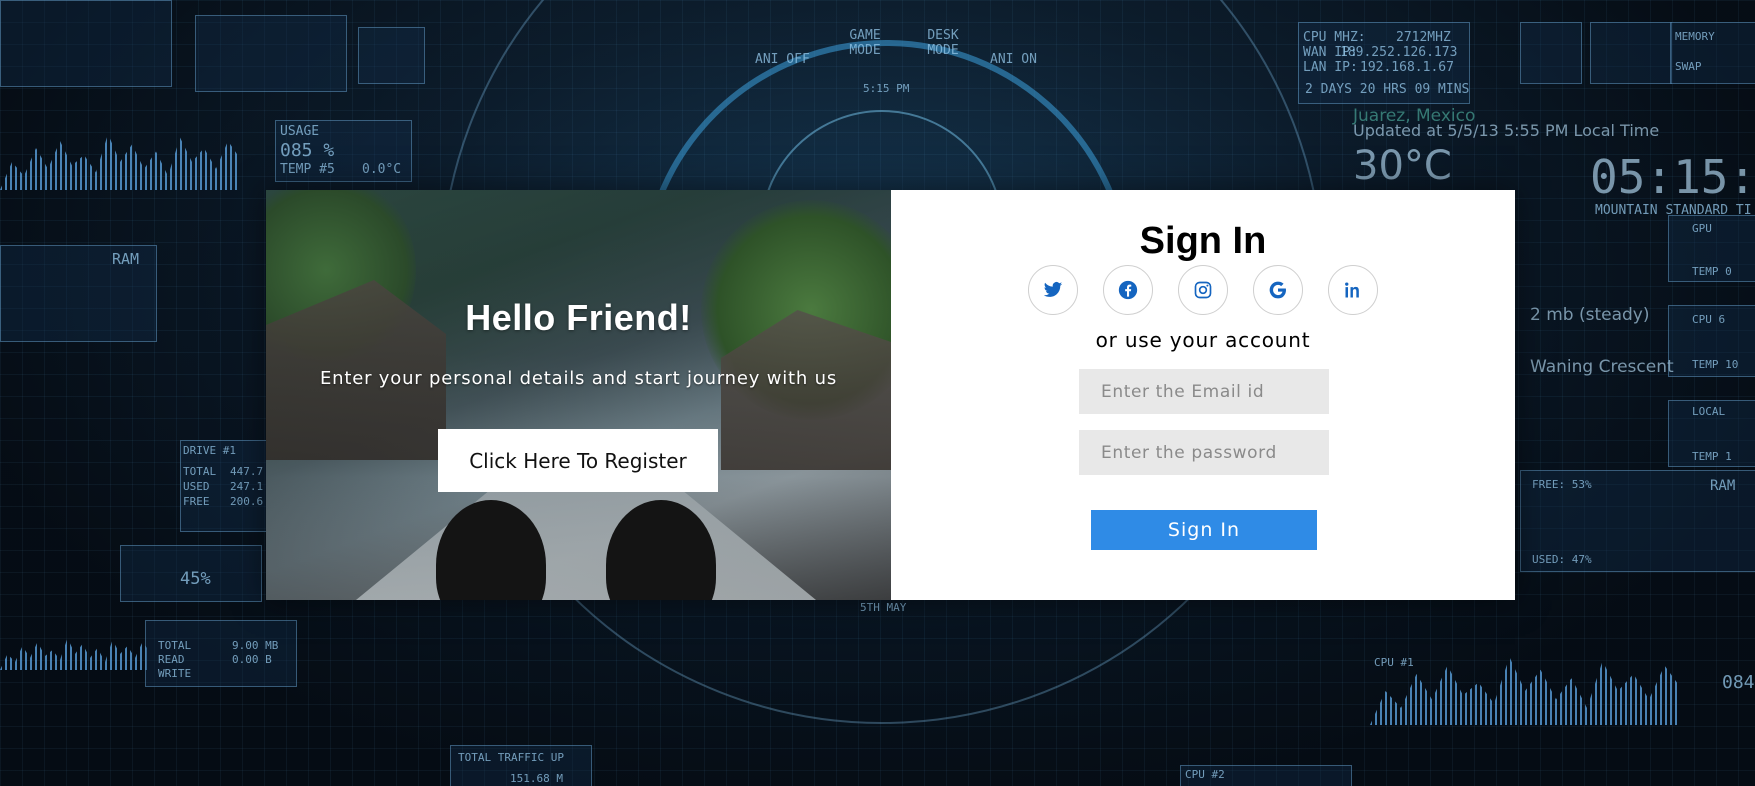  Describe the element at coordinates (1330, 67) in the screenshot. I see `hud-text: LAN IP:` at that location.